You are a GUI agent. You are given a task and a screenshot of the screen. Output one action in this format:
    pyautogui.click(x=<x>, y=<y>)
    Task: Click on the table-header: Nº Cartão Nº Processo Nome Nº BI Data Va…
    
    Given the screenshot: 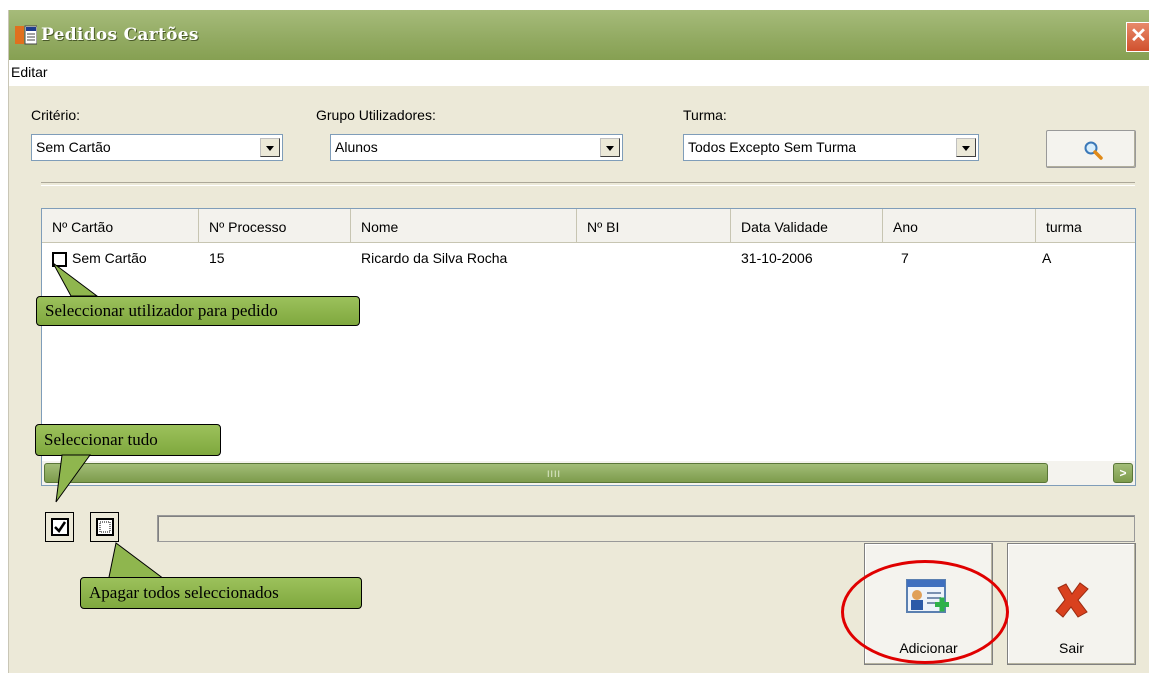 What is the action you would take?
    pyautogui.click(x=588, y=226)
    